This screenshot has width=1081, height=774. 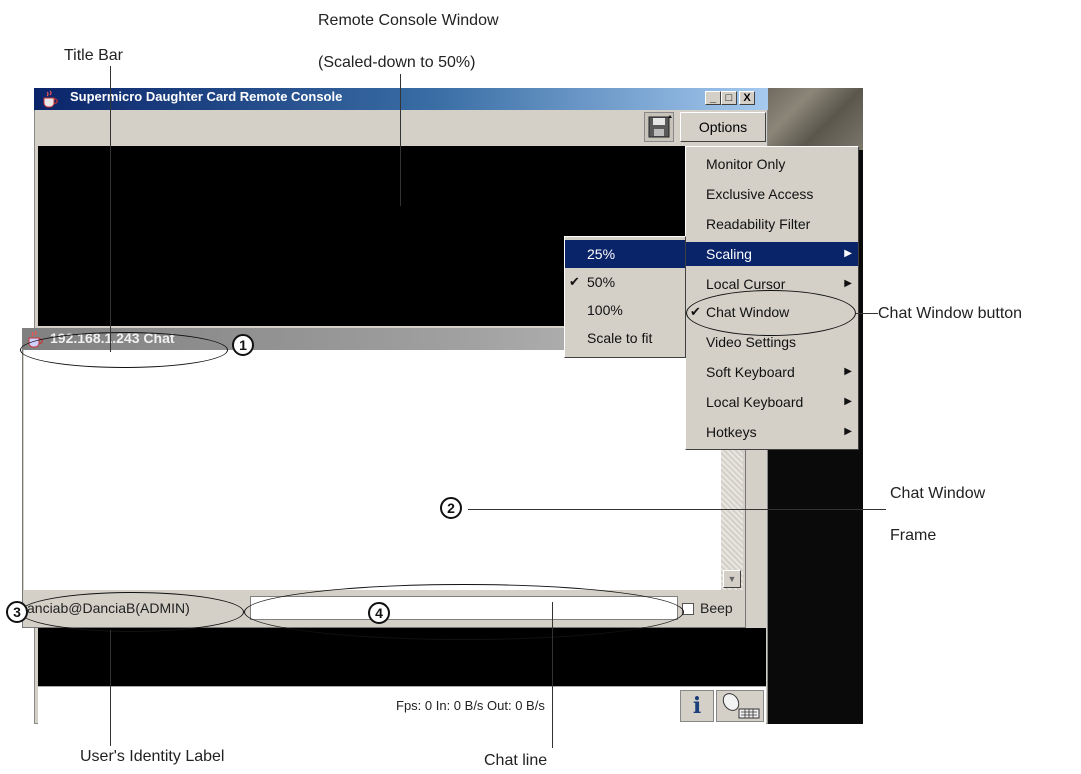 What do you see at coordinates (124, 350) in the screenshot?
I see `title-bar-ellipse` at bounding box center [124, 350].